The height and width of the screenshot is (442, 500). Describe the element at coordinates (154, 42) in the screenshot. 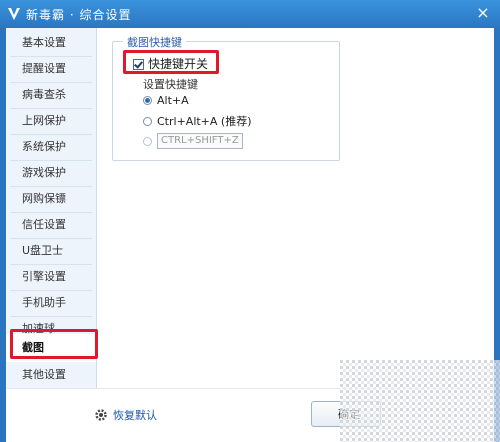

I see `group-title: 截图快捷键` at that location.